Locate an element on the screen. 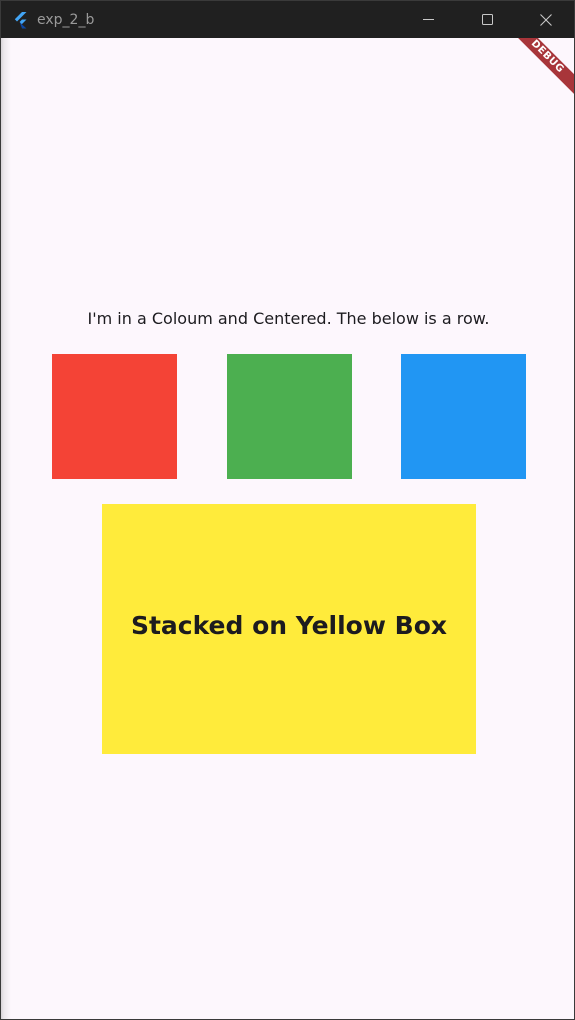 This screenshot has height=1020, width=575. window-title: exp_2_b is located at coordinates (66, 20).